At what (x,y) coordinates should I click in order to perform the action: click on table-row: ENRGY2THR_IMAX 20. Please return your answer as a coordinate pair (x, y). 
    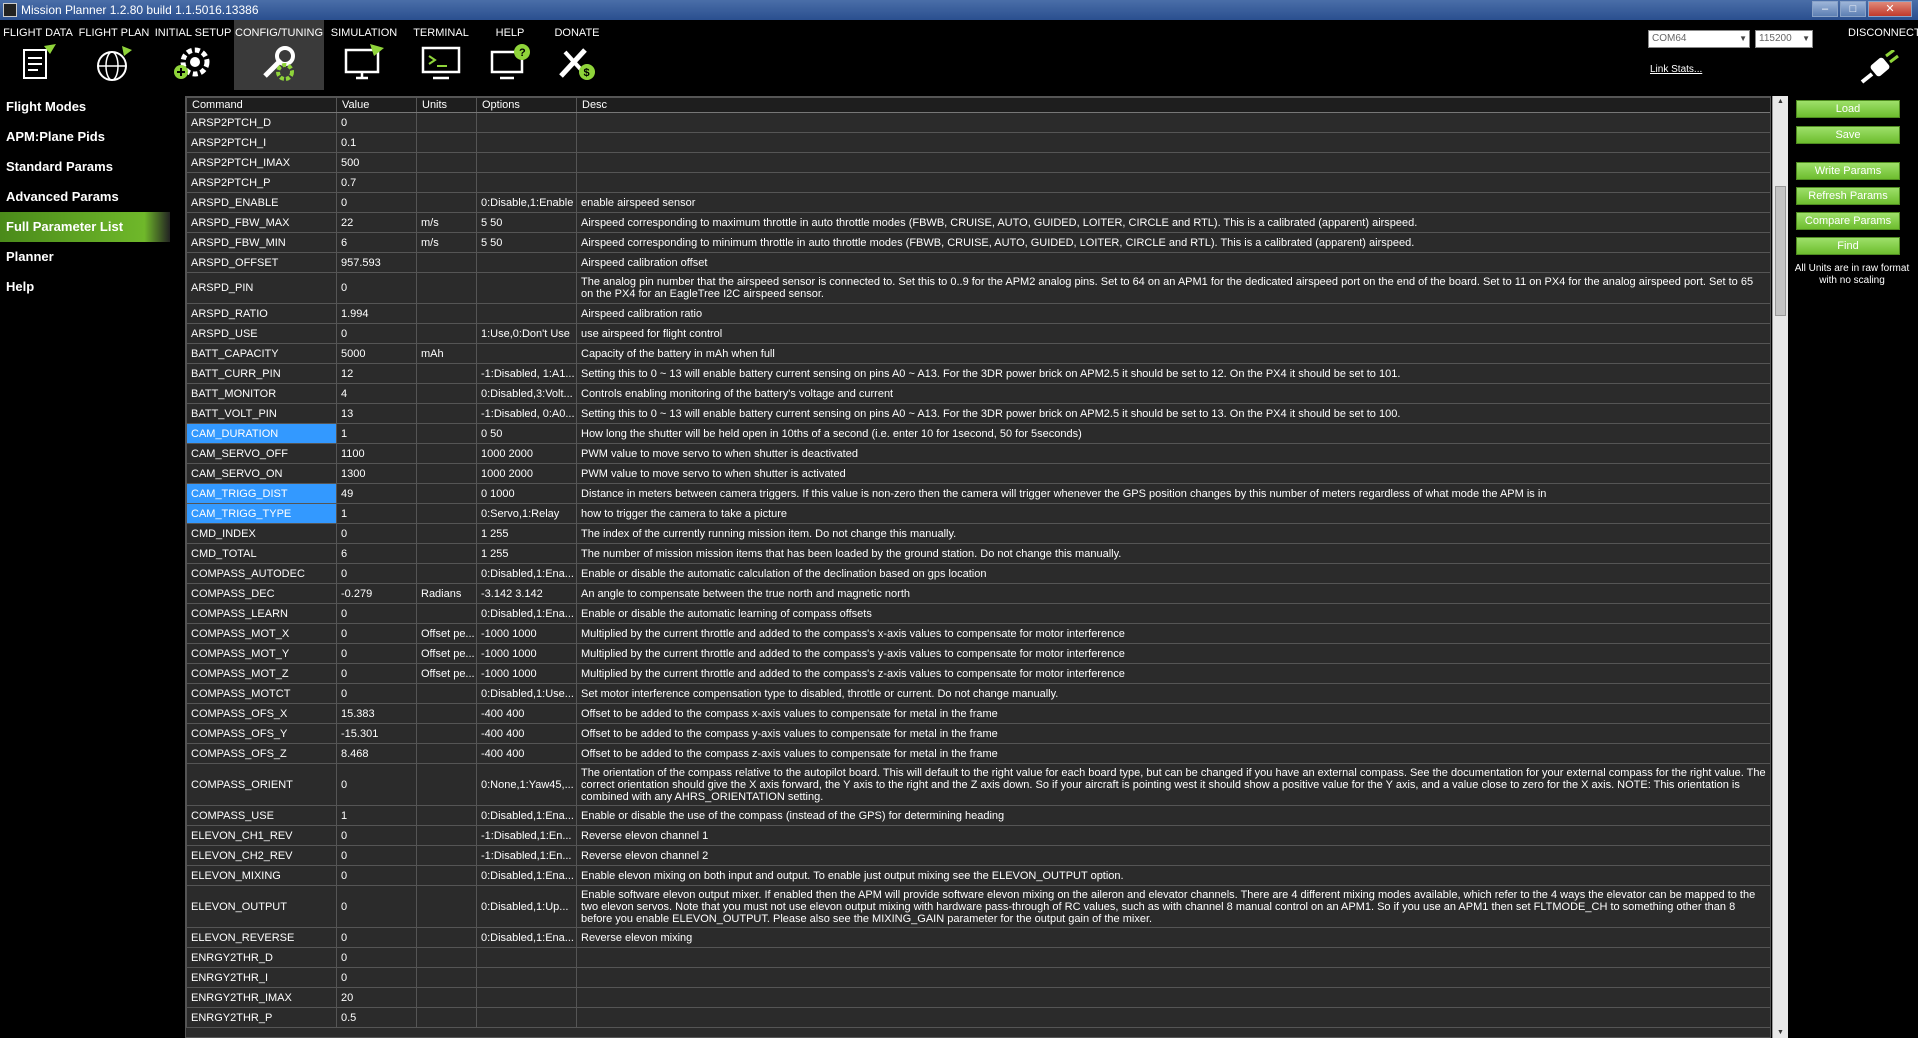
    Looking at the image, I should click on (978, 997).